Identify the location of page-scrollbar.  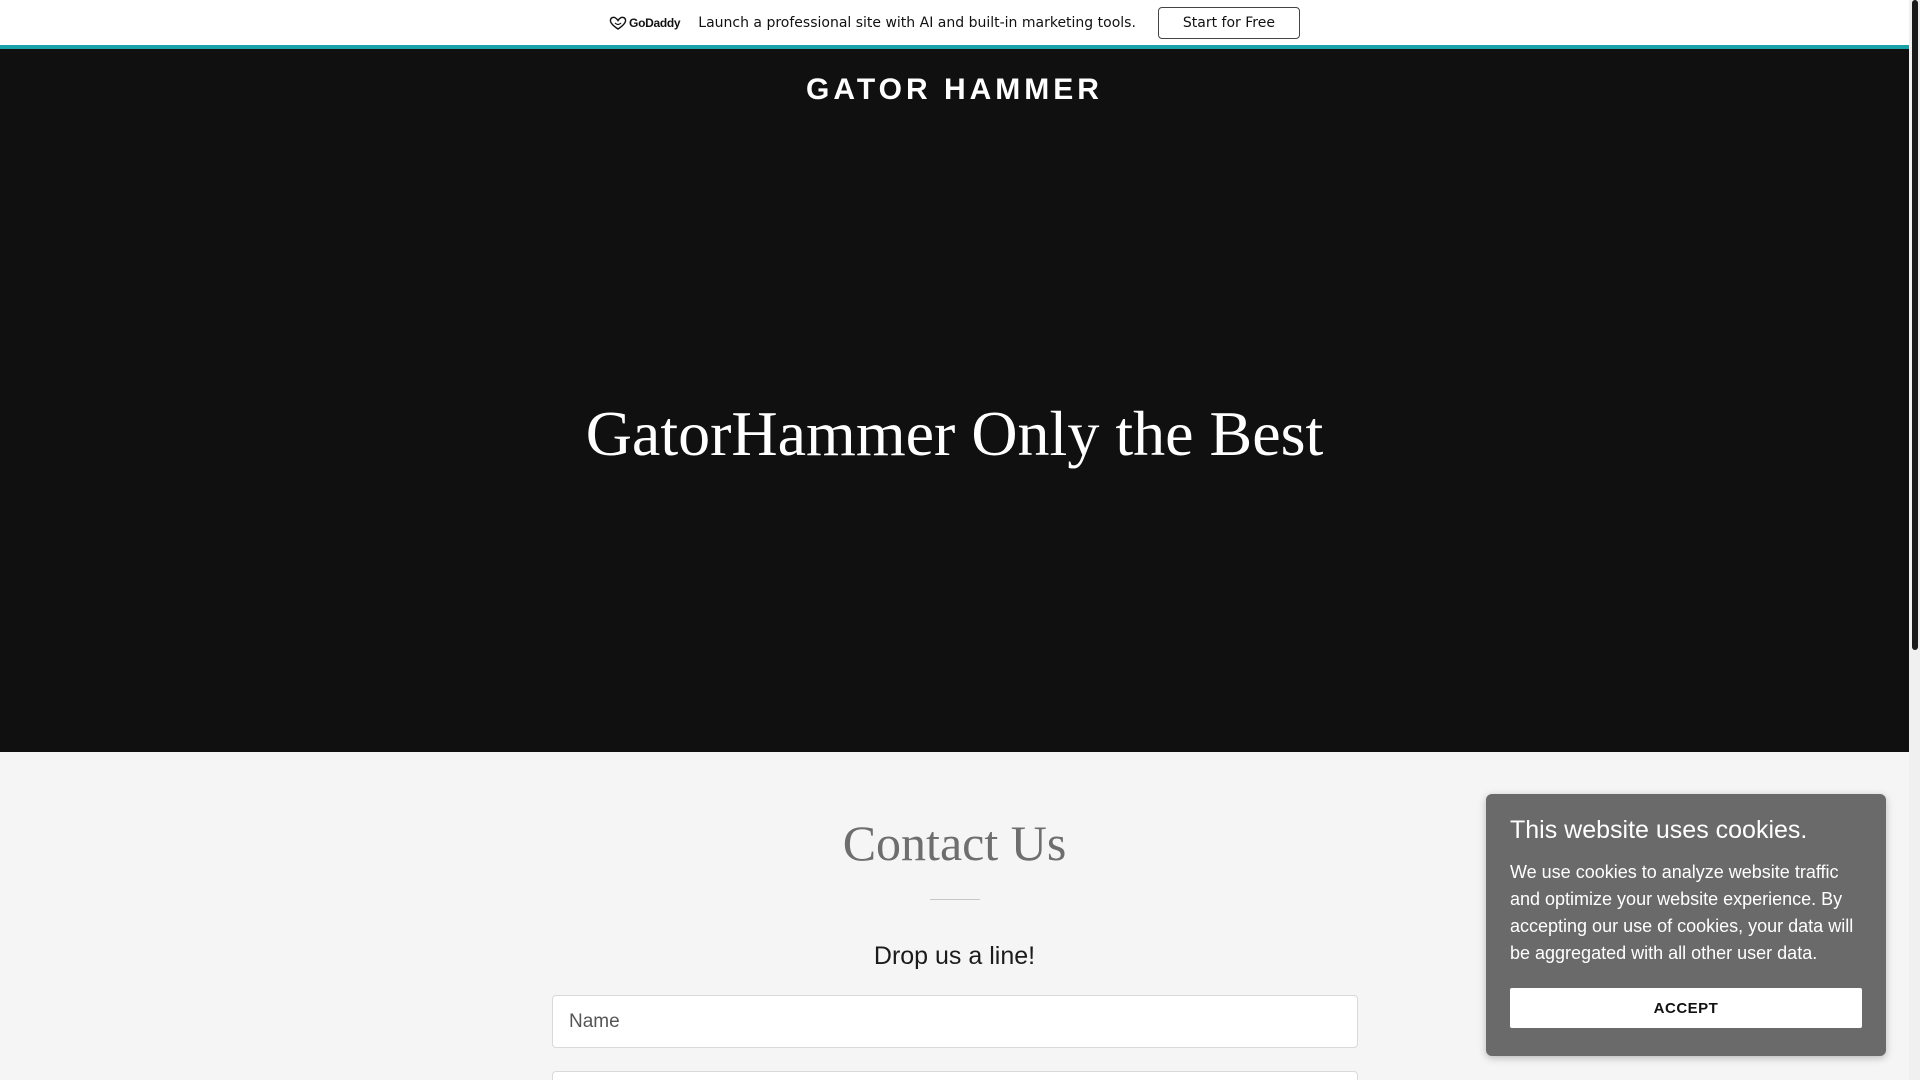
(1914, 540).